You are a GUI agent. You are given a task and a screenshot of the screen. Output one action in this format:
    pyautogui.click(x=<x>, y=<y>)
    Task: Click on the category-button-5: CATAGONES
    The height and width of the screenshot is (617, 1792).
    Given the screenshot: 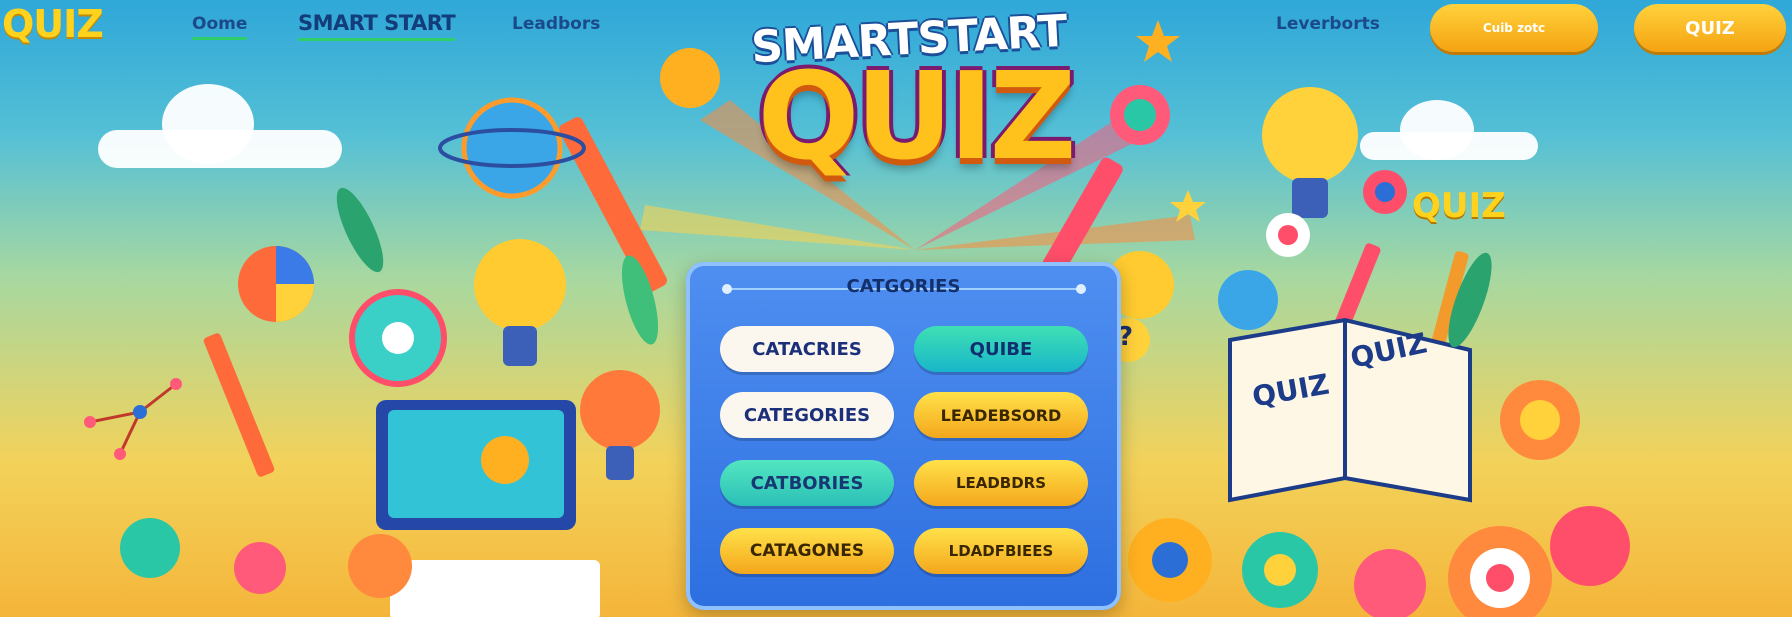 What is the action you would take?
    pyautogui.click(x=807, y=551)
    